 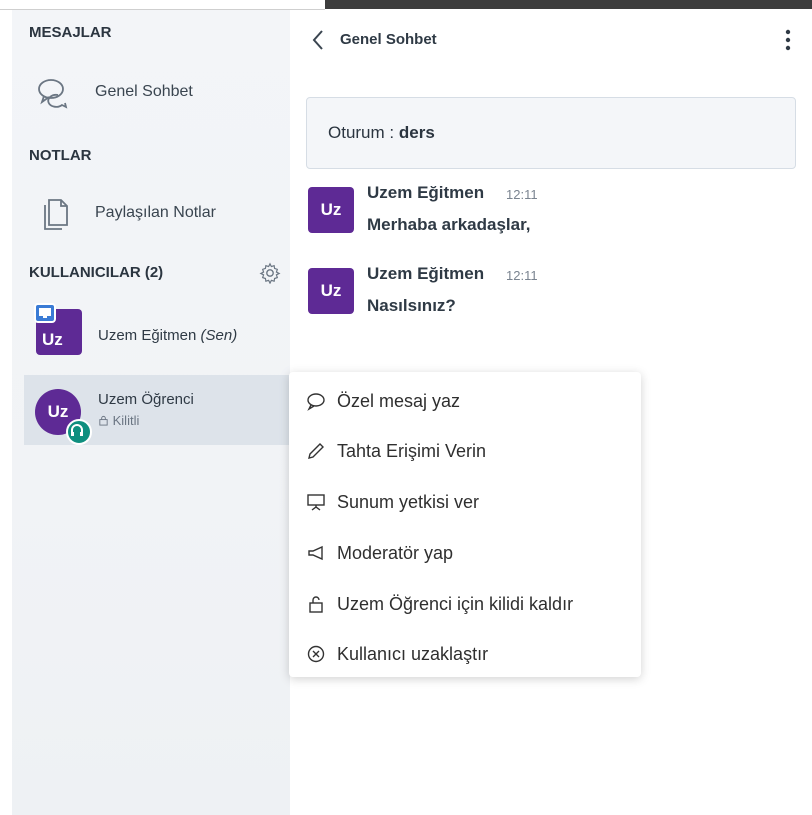 What do you see at coordinates (52, 339) in the screenshot?
I see `avatar-initials: Uz` at bounding box center [52, 339].